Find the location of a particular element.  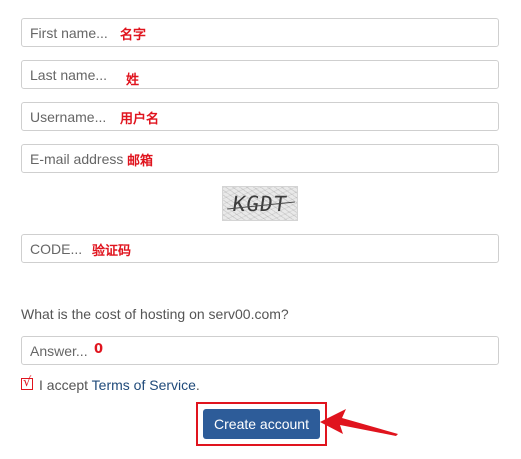

create-account-button: Create account is located at coordinates (261, 424).